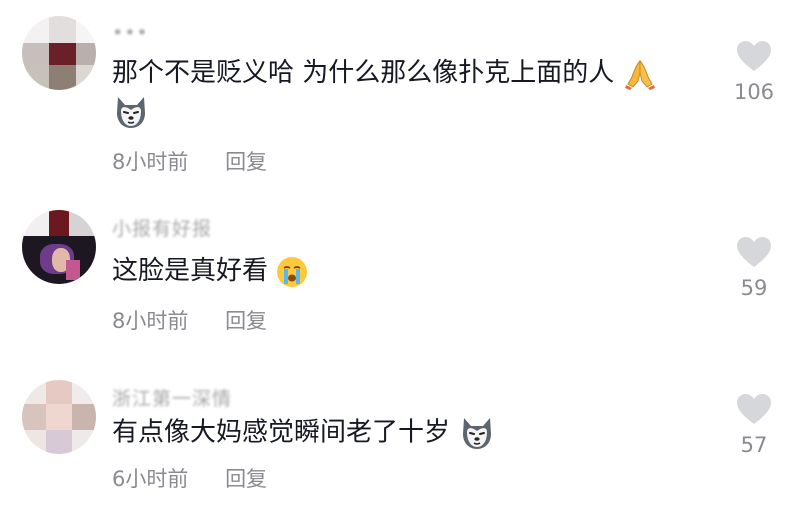 Image resolution: width=800 pixels, height=511 pixels. I want to click on comment-text: 有点像大妈感觉瞬间老了十岁, so click(304, 433).